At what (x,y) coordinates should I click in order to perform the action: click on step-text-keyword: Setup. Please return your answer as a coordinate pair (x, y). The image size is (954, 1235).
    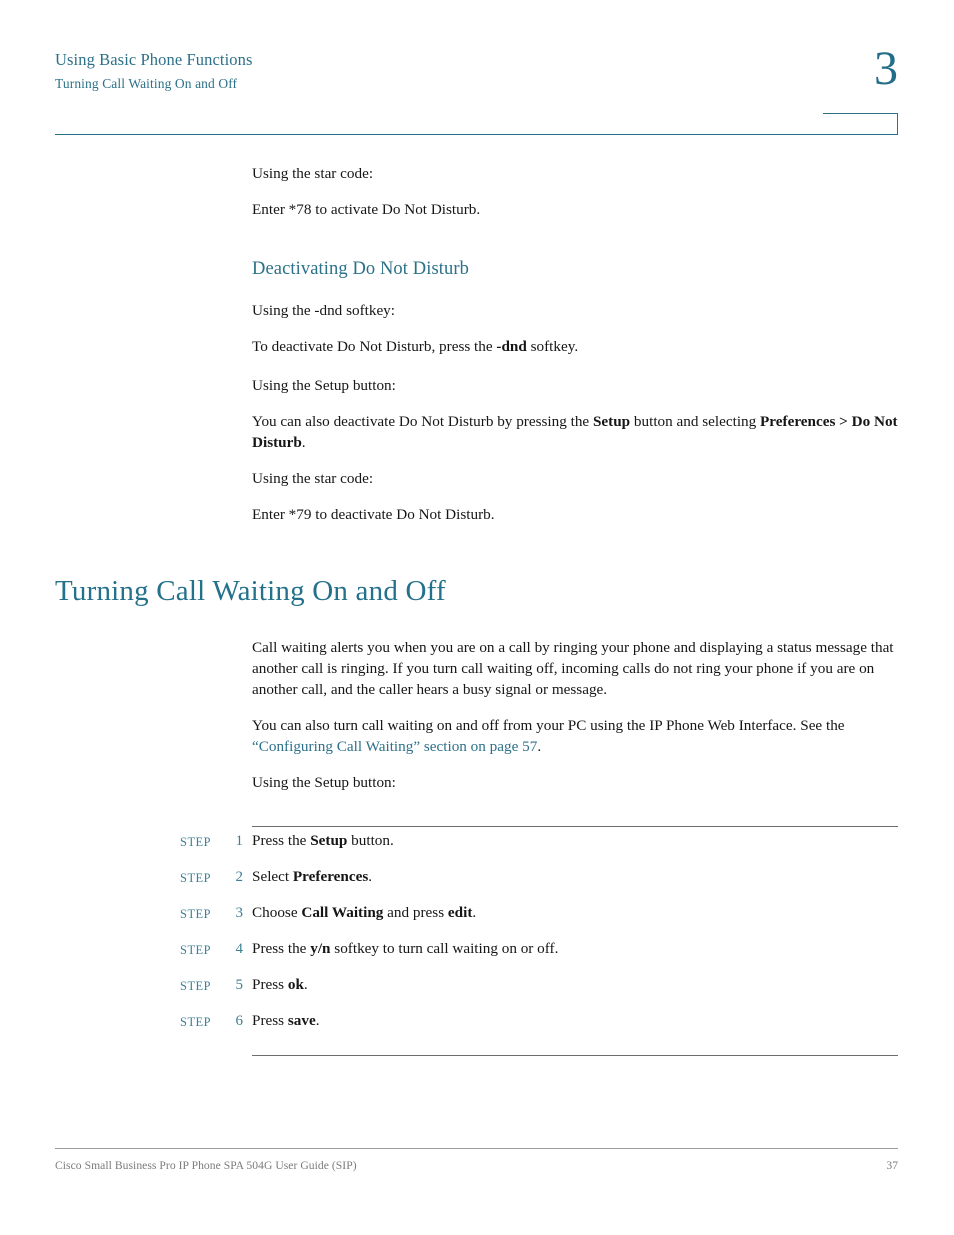
    Looking at the image, I should click on (329, 840).